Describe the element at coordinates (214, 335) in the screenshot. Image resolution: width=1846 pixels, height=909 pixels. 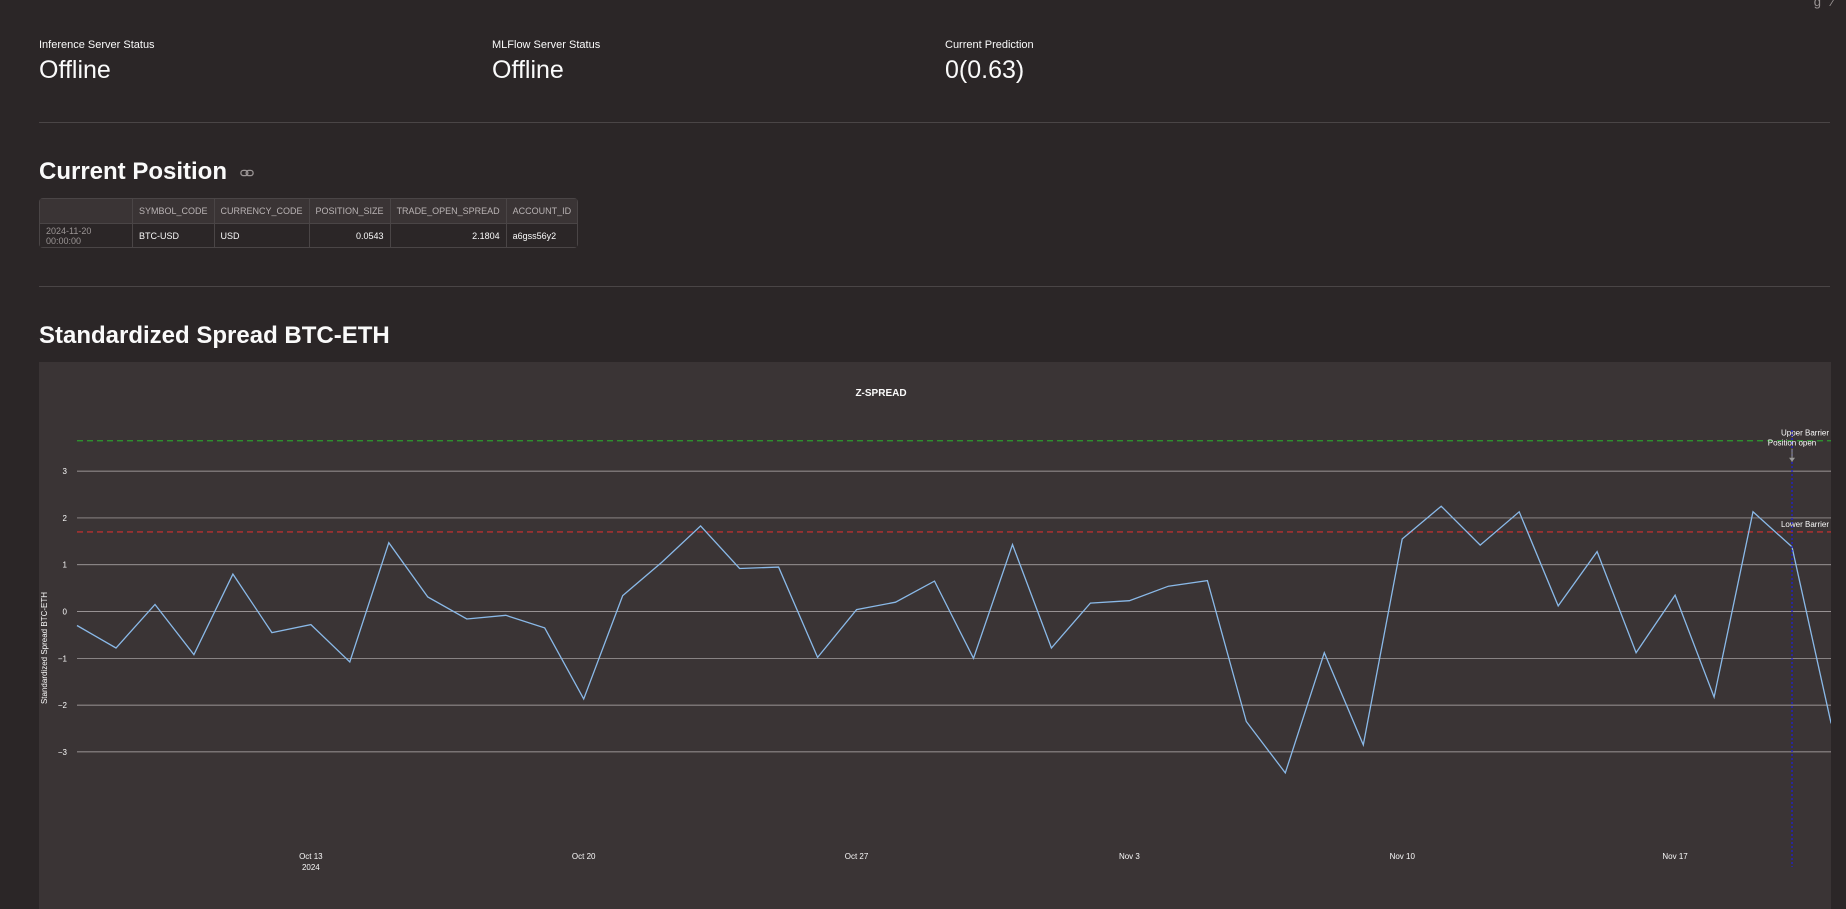
I see `spread-heading: Standardized Spread BTC-ETH` at that location.